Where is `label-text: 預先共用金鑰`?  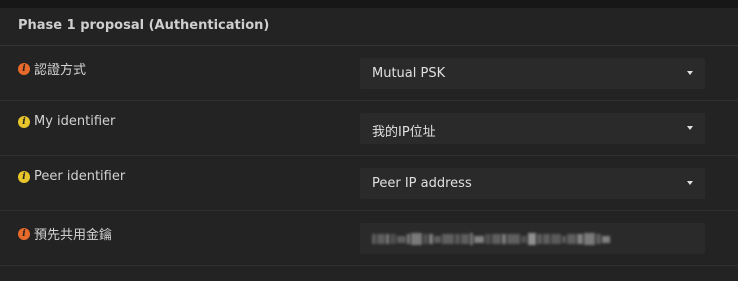 label-text: 預先共用金鑰 is located at coordinates (73, 235).